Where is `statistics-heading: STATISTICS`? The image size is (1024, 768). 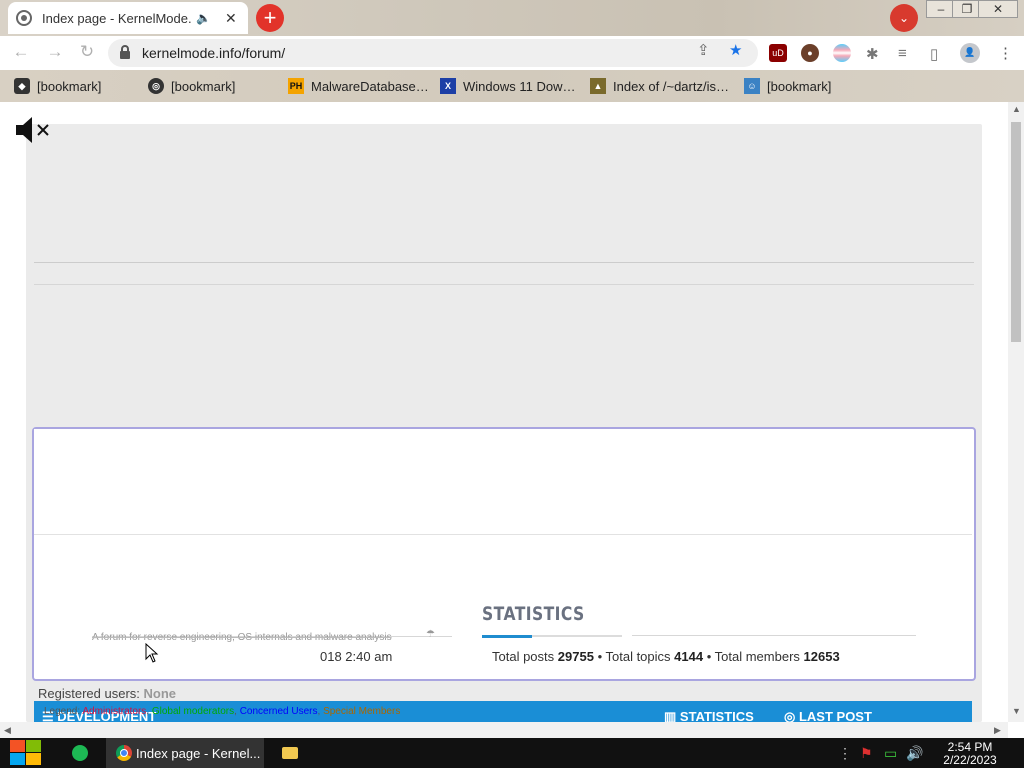
statistics-heading: STATISTICS is located at coordinates (533, 614).